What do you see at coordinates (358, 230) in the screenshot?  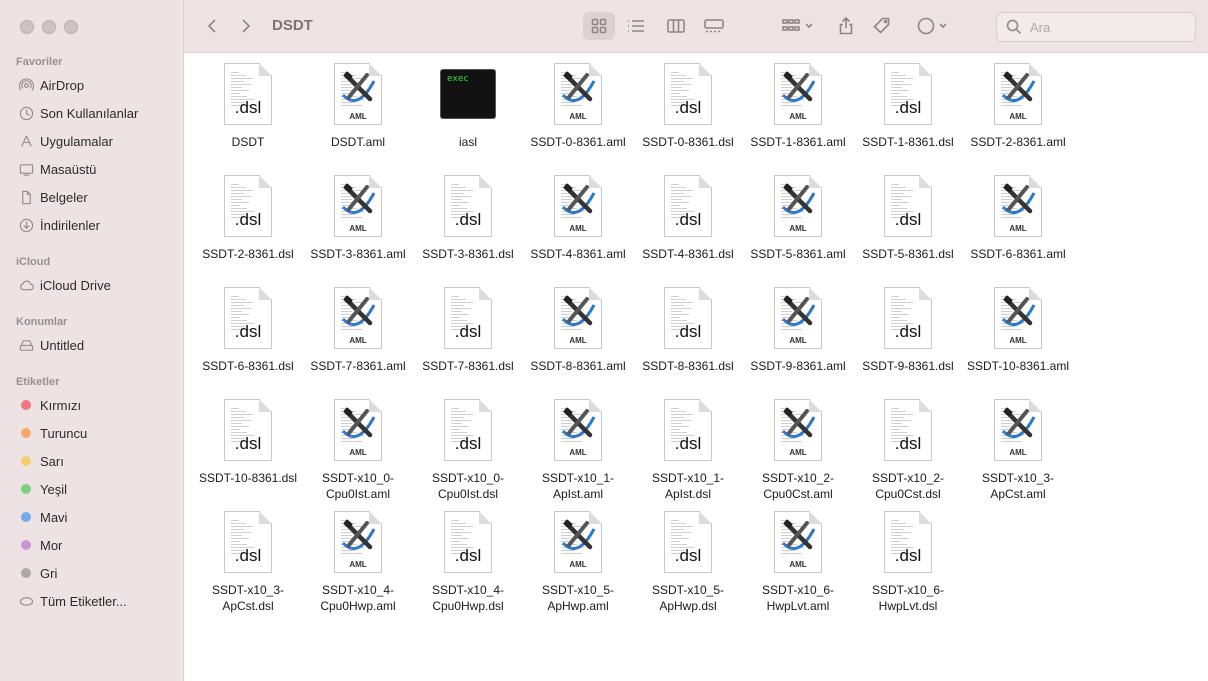 I see `file-item: AML SSDT-3-8361.aml` at bounding box center [358, 230].